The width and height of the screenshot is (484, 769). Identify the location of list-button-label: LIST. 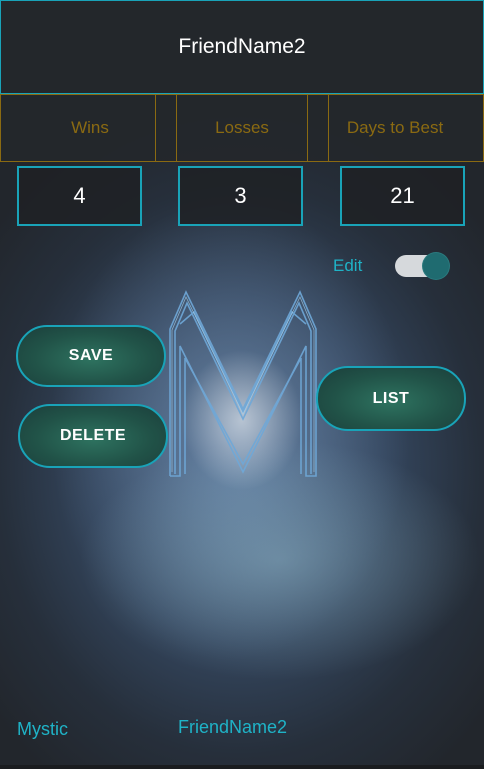
(391, 398).